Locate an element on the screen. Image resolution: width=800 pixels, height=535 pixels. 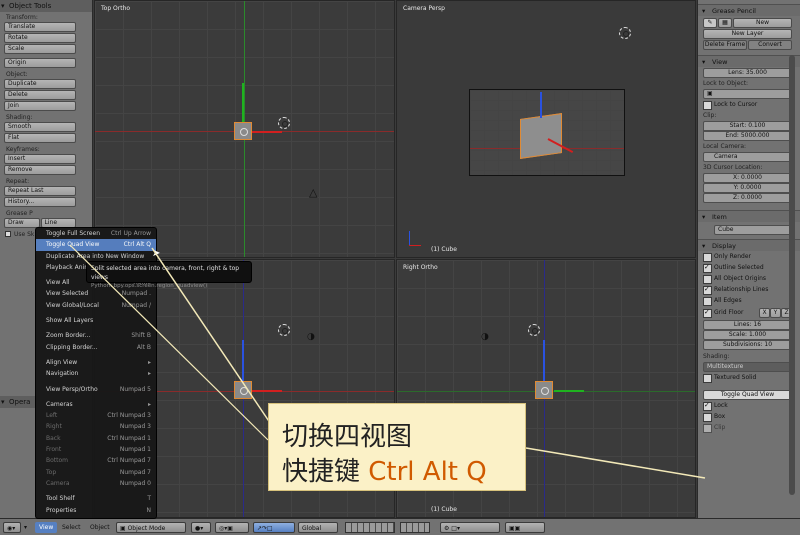
leader-line-menu is located at coordinates (218, 346).